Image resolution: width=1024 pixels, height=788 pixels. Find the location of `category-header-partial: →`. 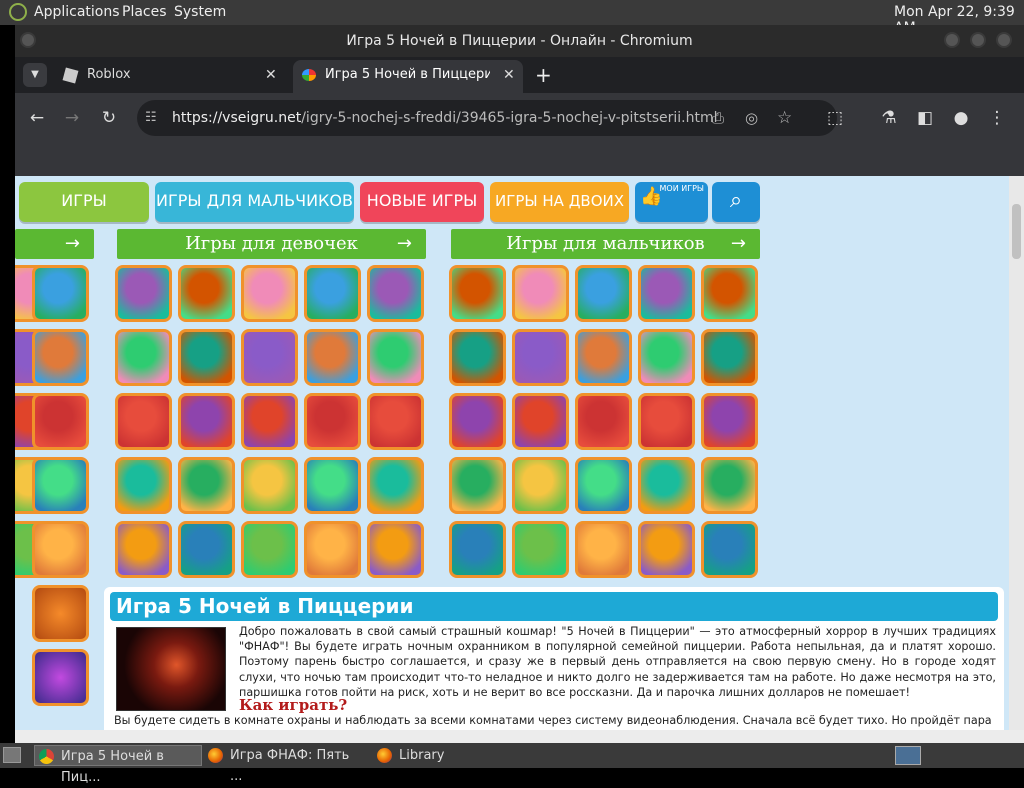

category-header-partial: → is located at coordinates (54, 244).